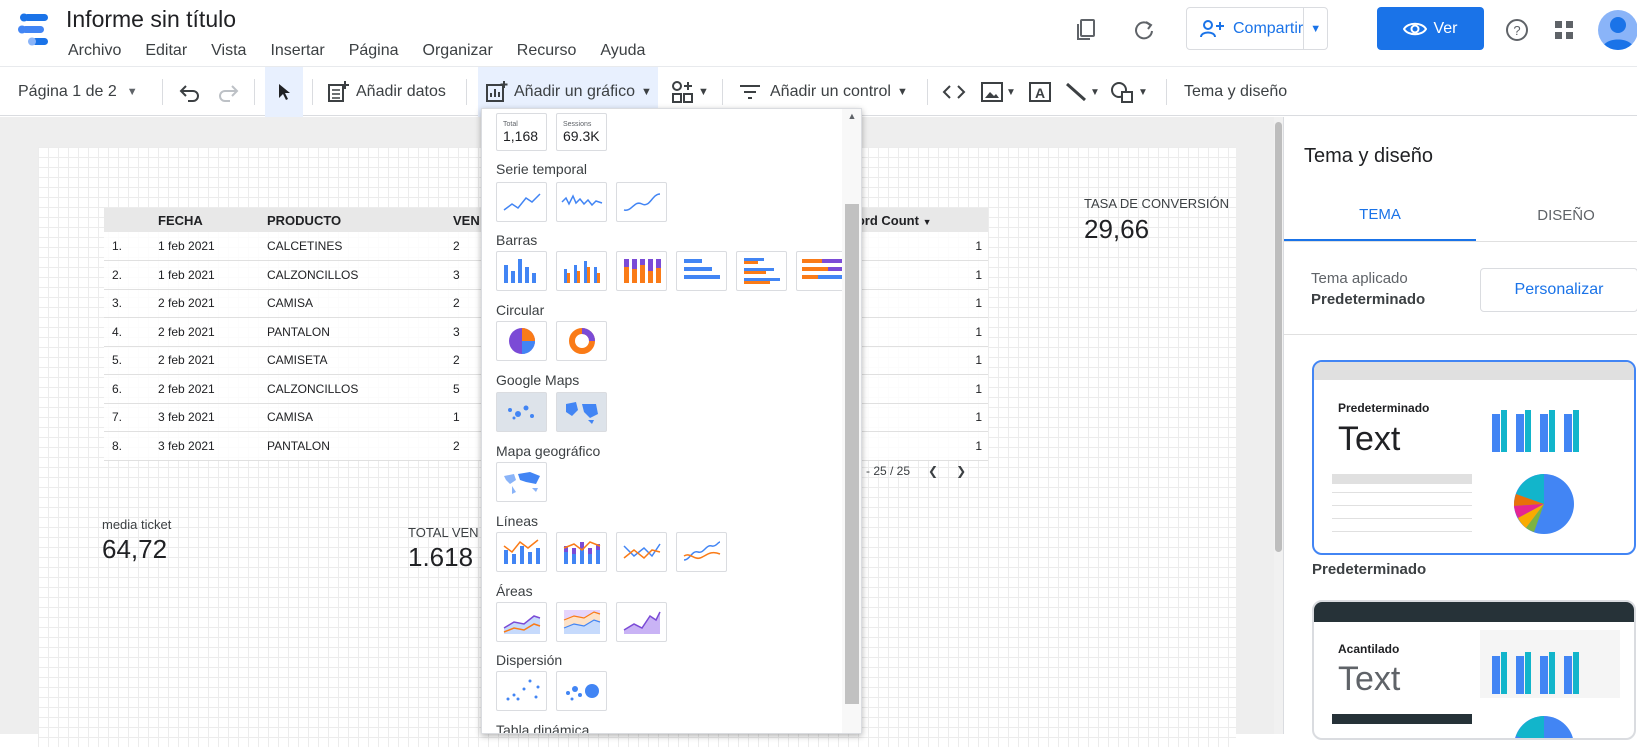 This screenshot has width=1637, height=747. What do you see at coordinates (441, 557) in the screenshot?
I see `total-sales-value: 1.618` at bounding box center [441, 557].